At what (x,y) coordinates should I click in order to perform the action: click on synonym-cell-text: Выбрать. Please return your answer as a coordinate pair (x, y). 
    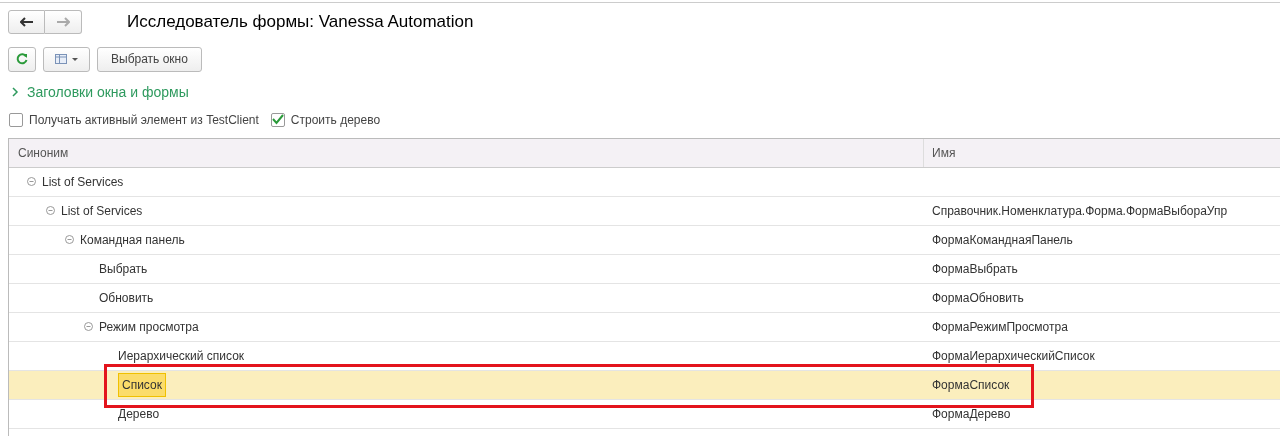
    Looking at the image, I should click on (123, 269).